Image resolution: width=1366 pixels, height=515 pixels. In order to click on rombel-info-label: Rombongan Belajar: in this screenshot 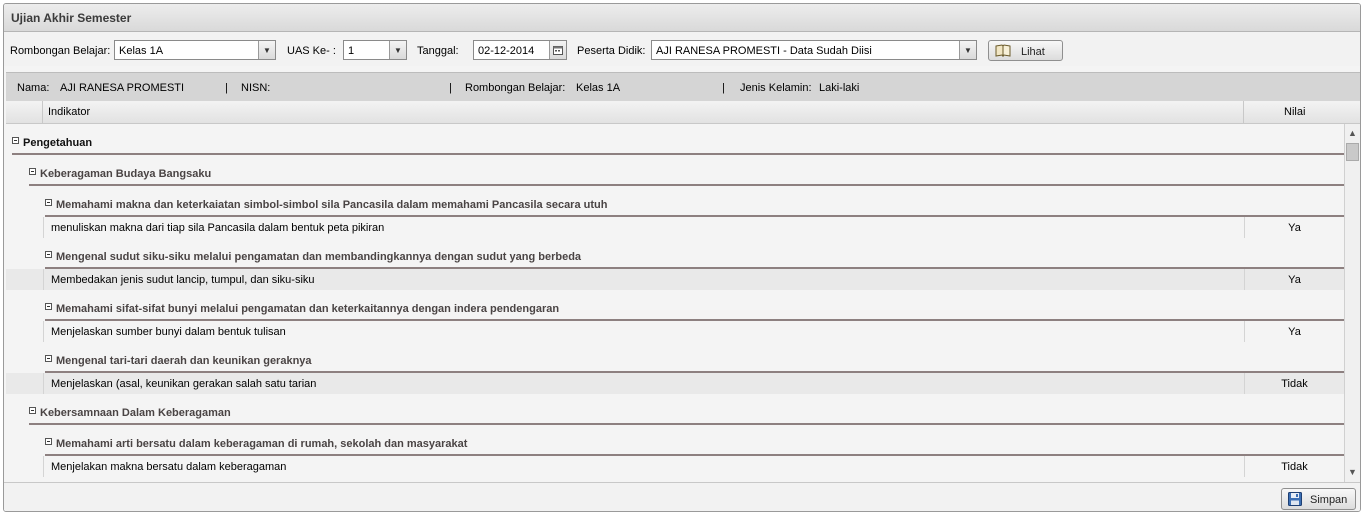, I will do `click(515, 88)`.